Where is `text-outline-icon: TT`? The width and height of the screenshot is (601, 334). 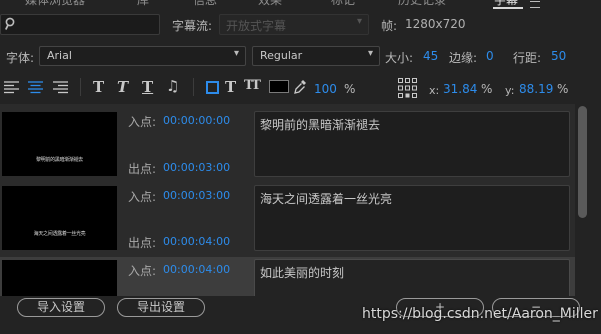 text-outline-icon: TT is located at coordinates (252, 85).